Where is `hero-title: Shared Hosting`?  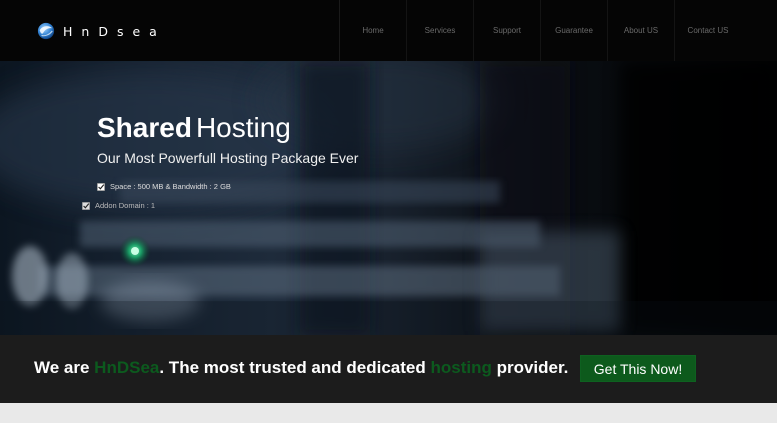 hero-title: Shared Hosting is located at coordinates (194, 128).